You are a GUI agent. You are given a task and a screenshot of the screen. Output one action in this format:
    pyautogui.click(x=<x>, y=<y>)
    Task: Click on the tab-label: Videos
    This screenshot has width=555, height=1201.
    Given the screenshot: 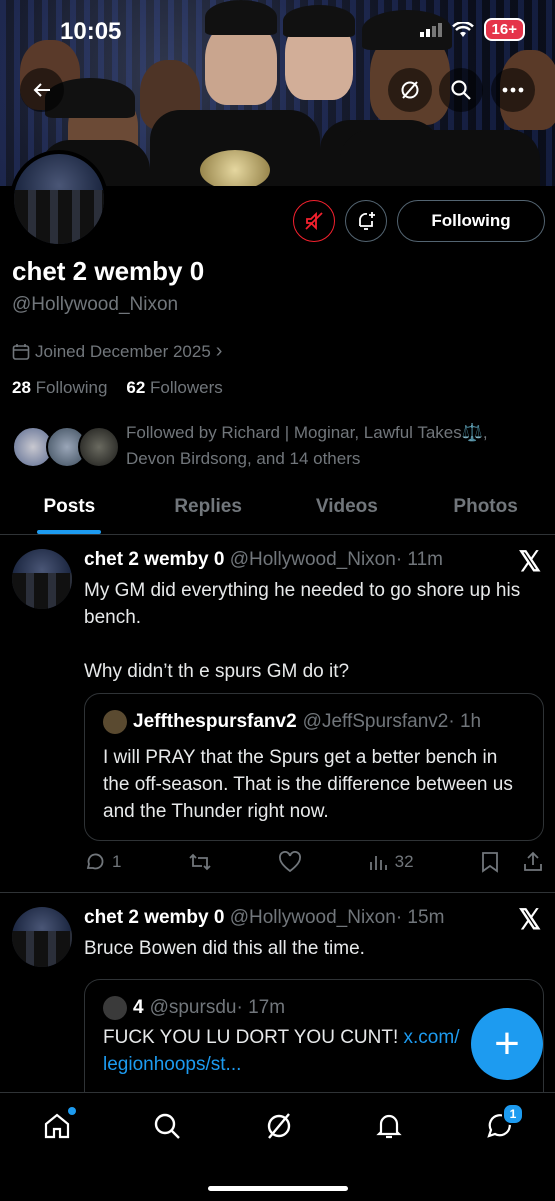 What is the action you would take?
    pyautogui.click(x=346, y=506)
    